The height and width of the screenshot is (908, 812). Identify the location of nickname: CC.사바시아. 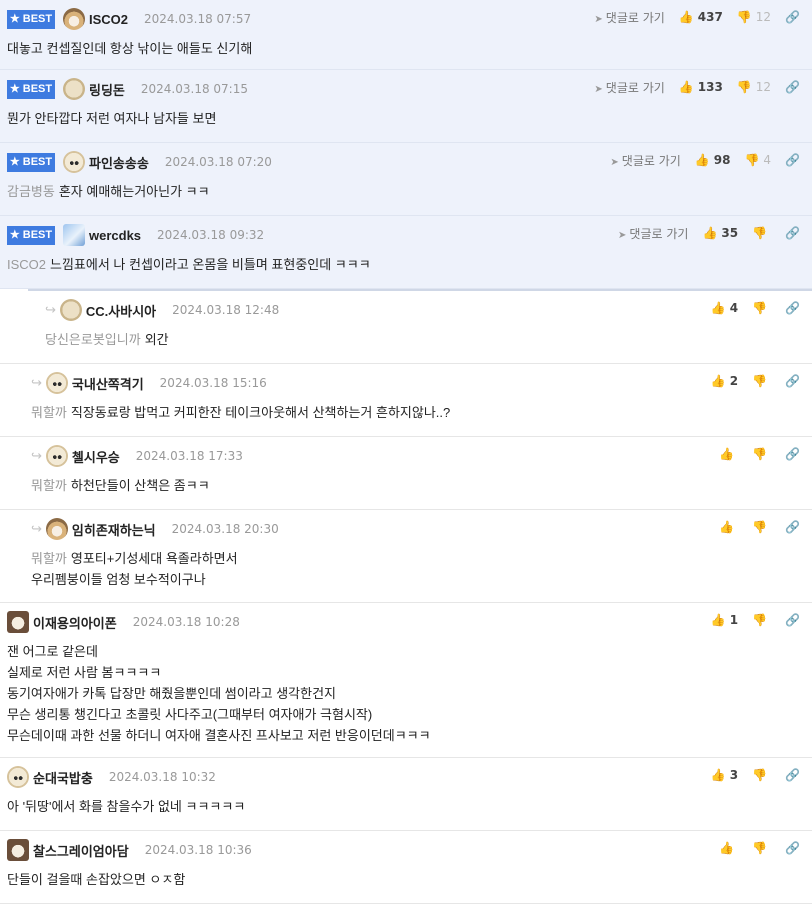
(121, 310).